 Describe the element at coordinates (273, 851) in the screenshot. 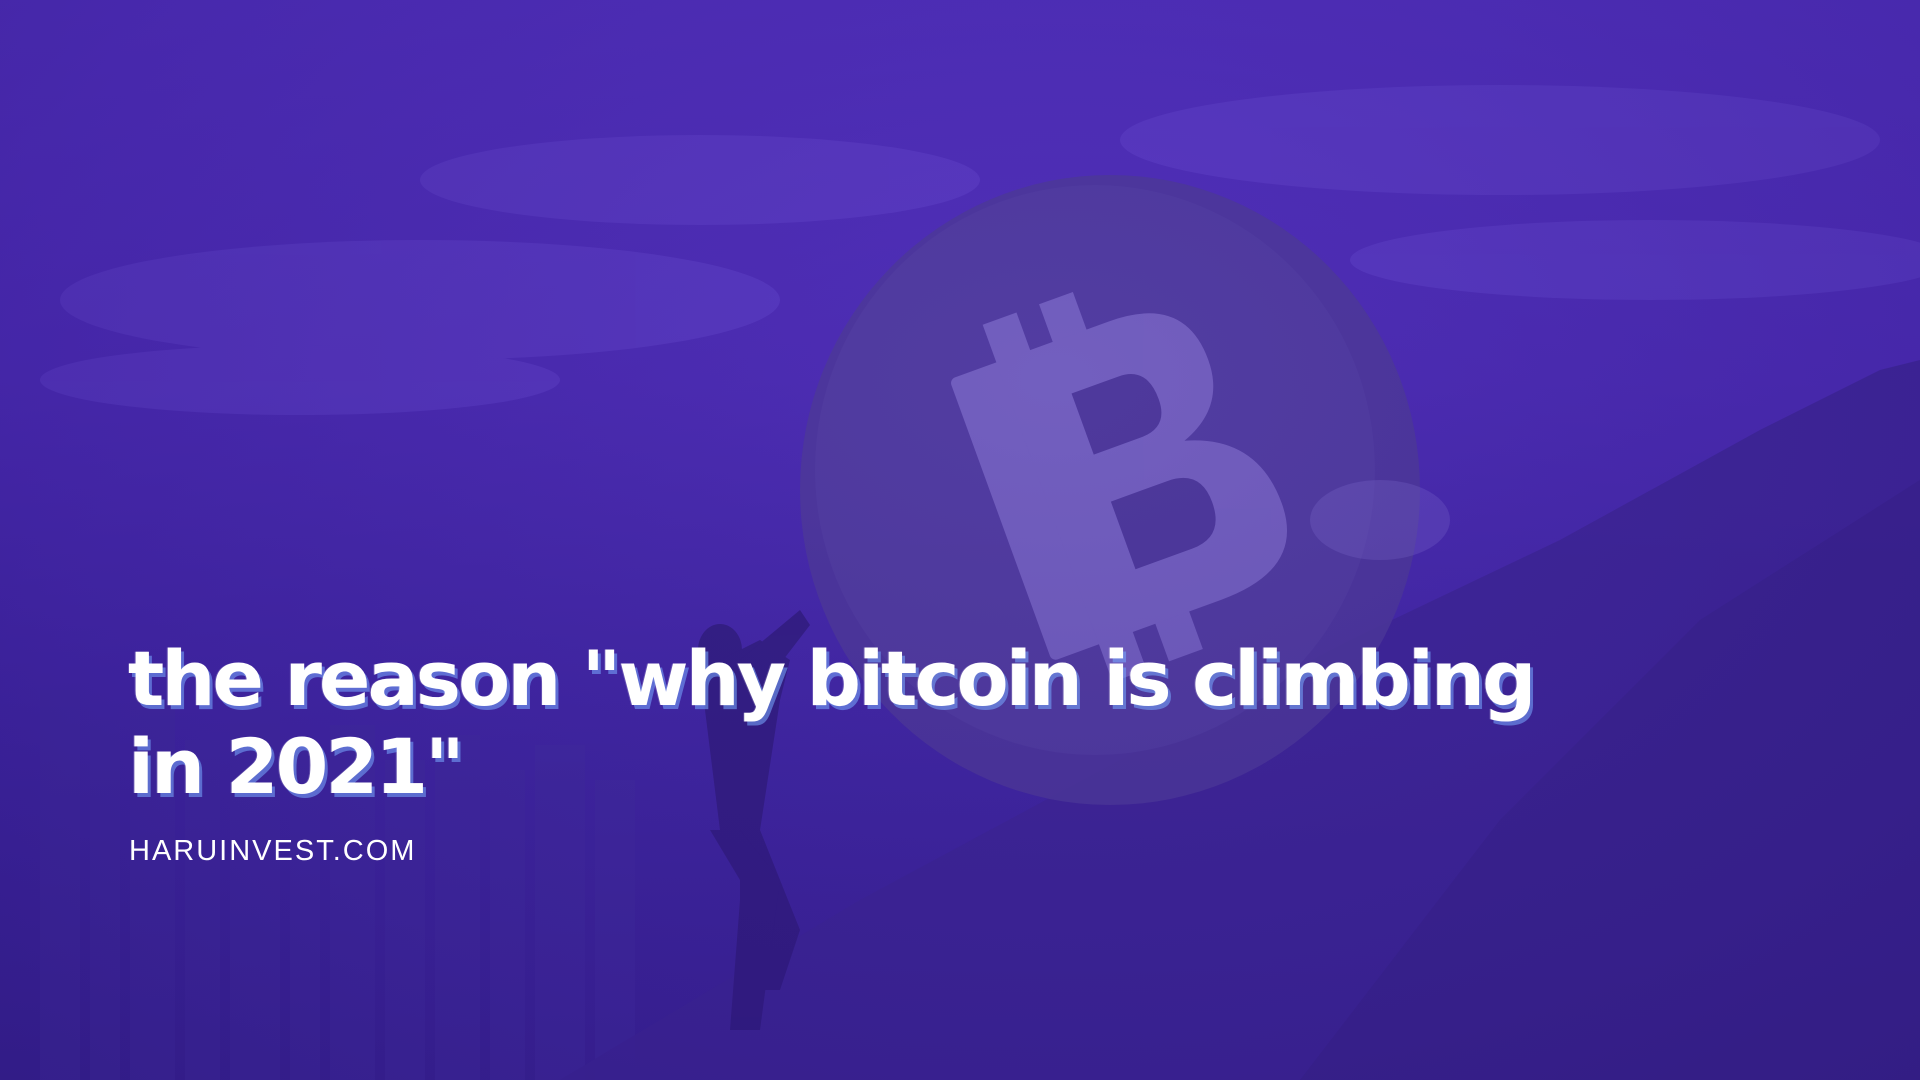

I see `site-label: HARUINVEST.COM` at that location.